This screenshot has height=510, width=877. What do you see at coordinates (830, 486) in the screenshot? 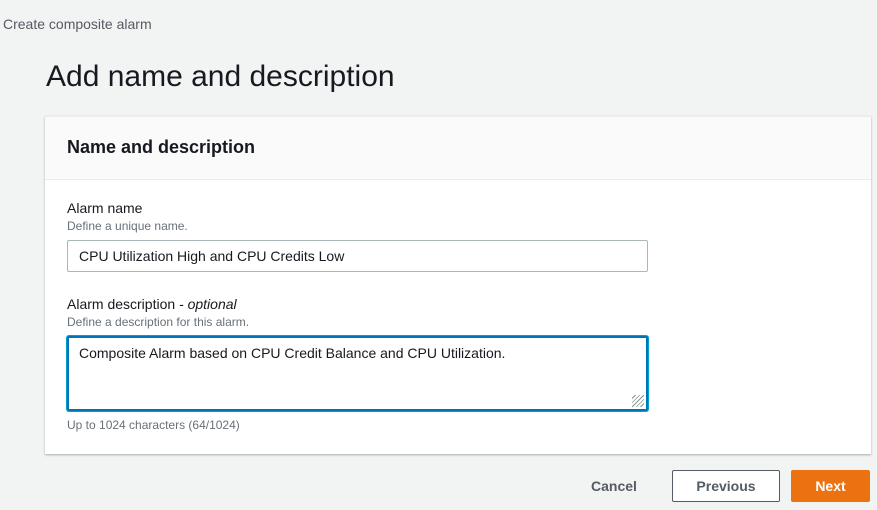
I see `next-button: Next` at bounding box center [830, 486].